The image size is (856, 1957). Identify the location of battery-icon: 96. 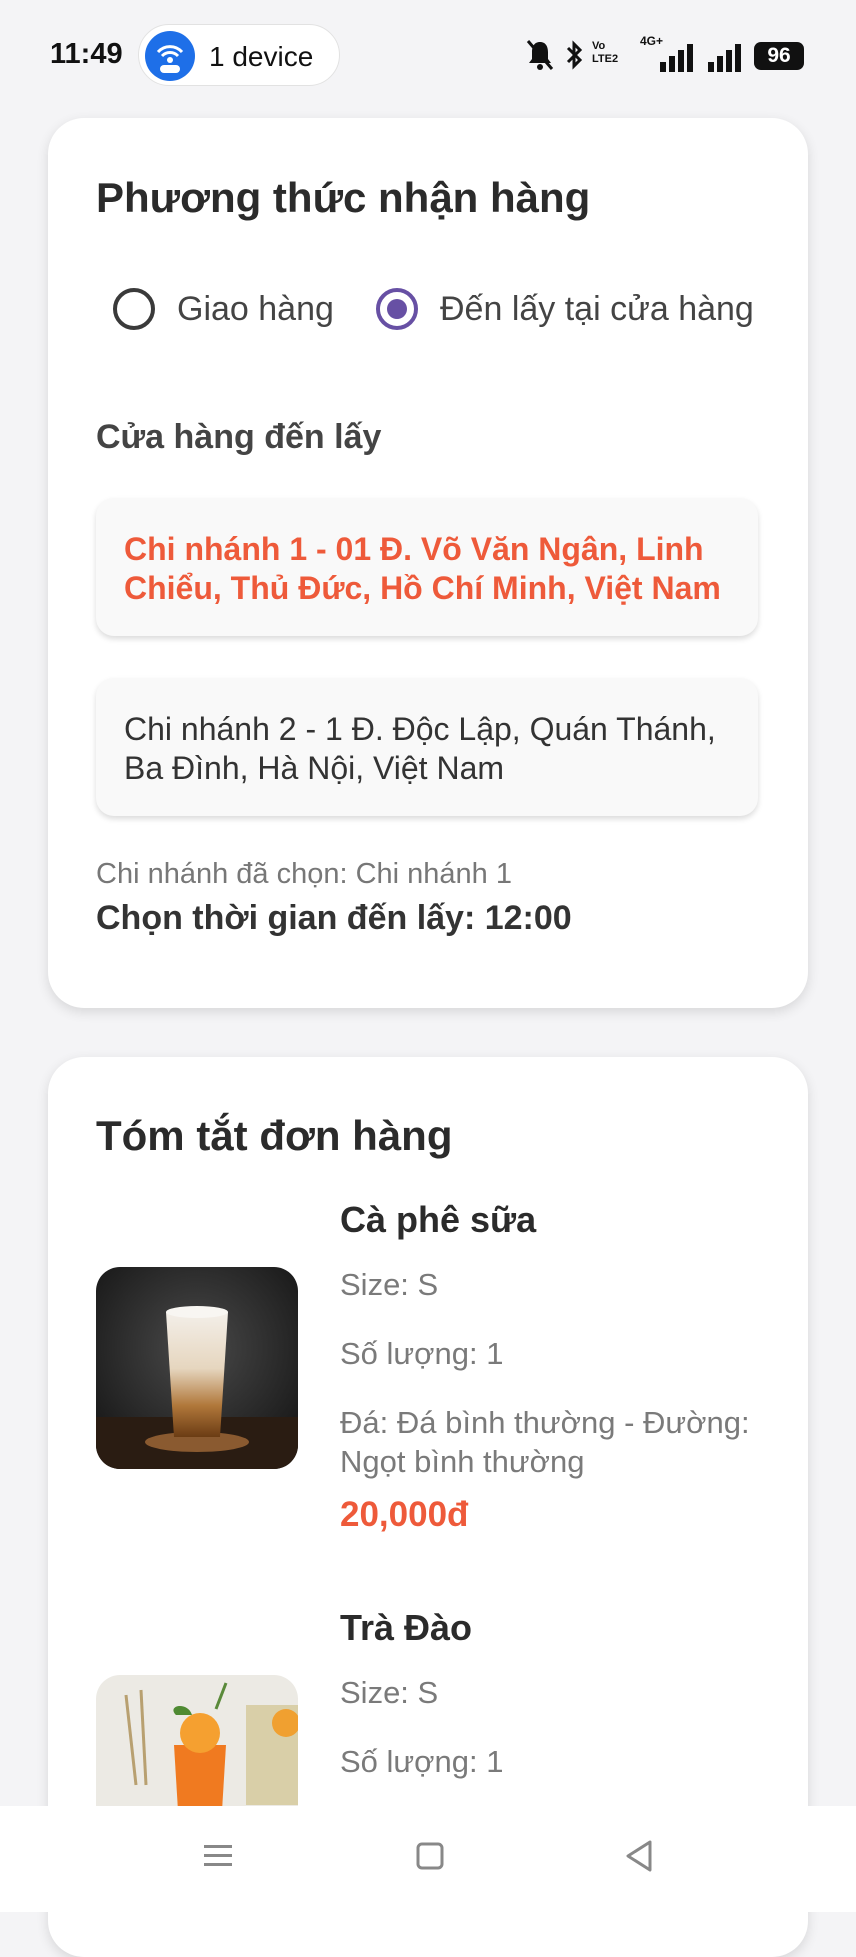
(779, 56).